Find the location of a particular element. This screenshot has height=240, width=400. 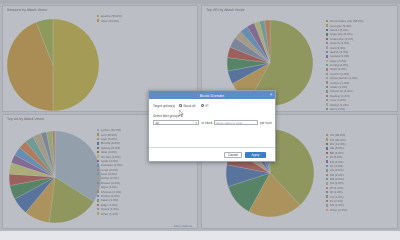

apply-button: Apply is located at coordinates (255, 155).